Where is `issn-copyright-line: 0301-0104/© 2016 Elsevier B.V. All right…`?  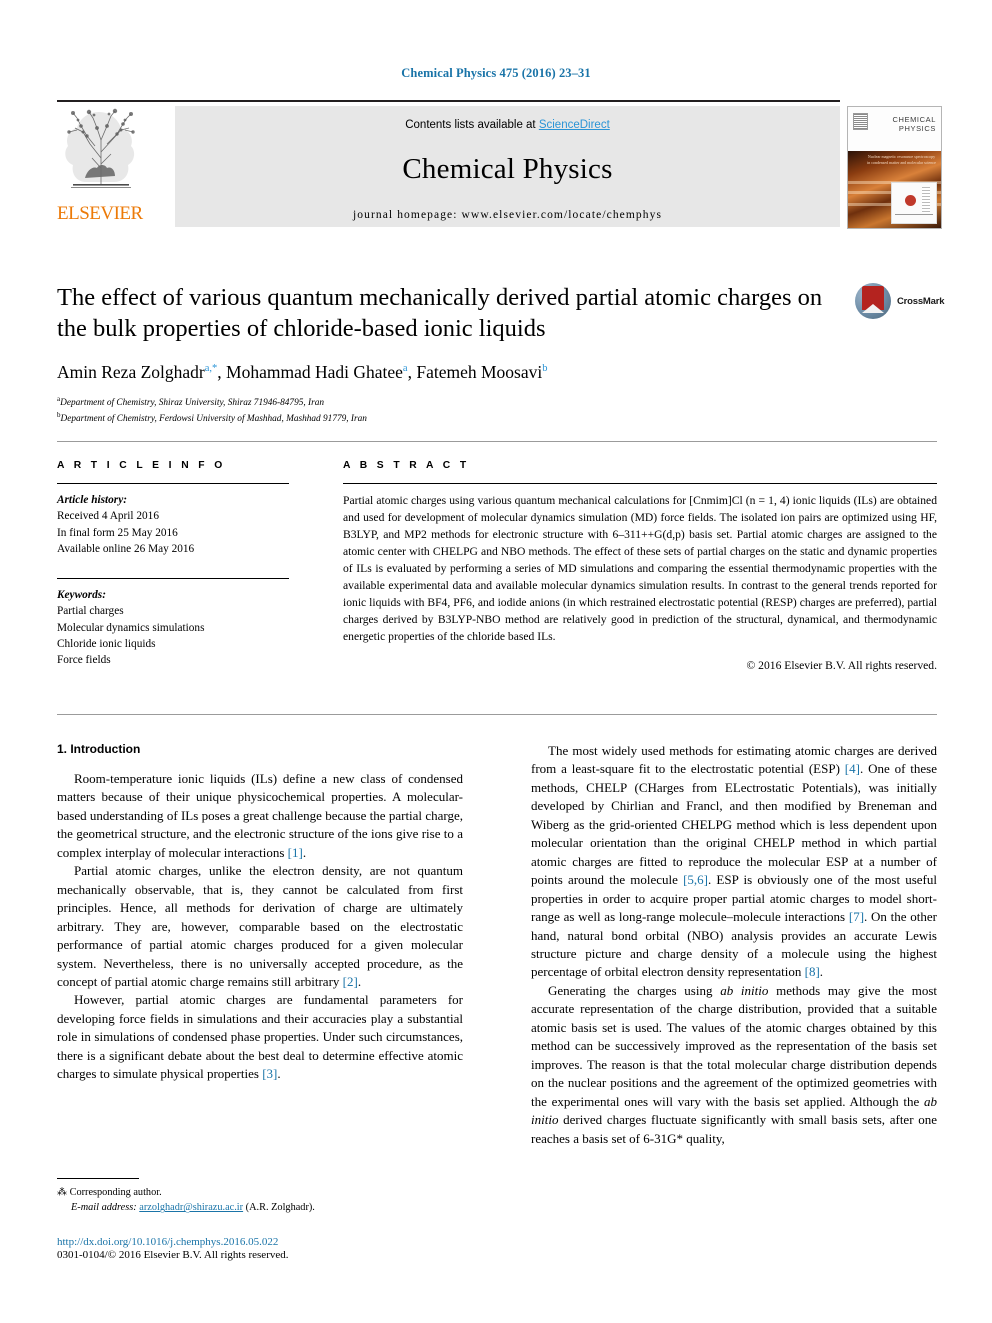
issn-copyright-line: 0301-0104/© 2016 Elsevier B.V. All right… is located at coordinates (173, 1255).